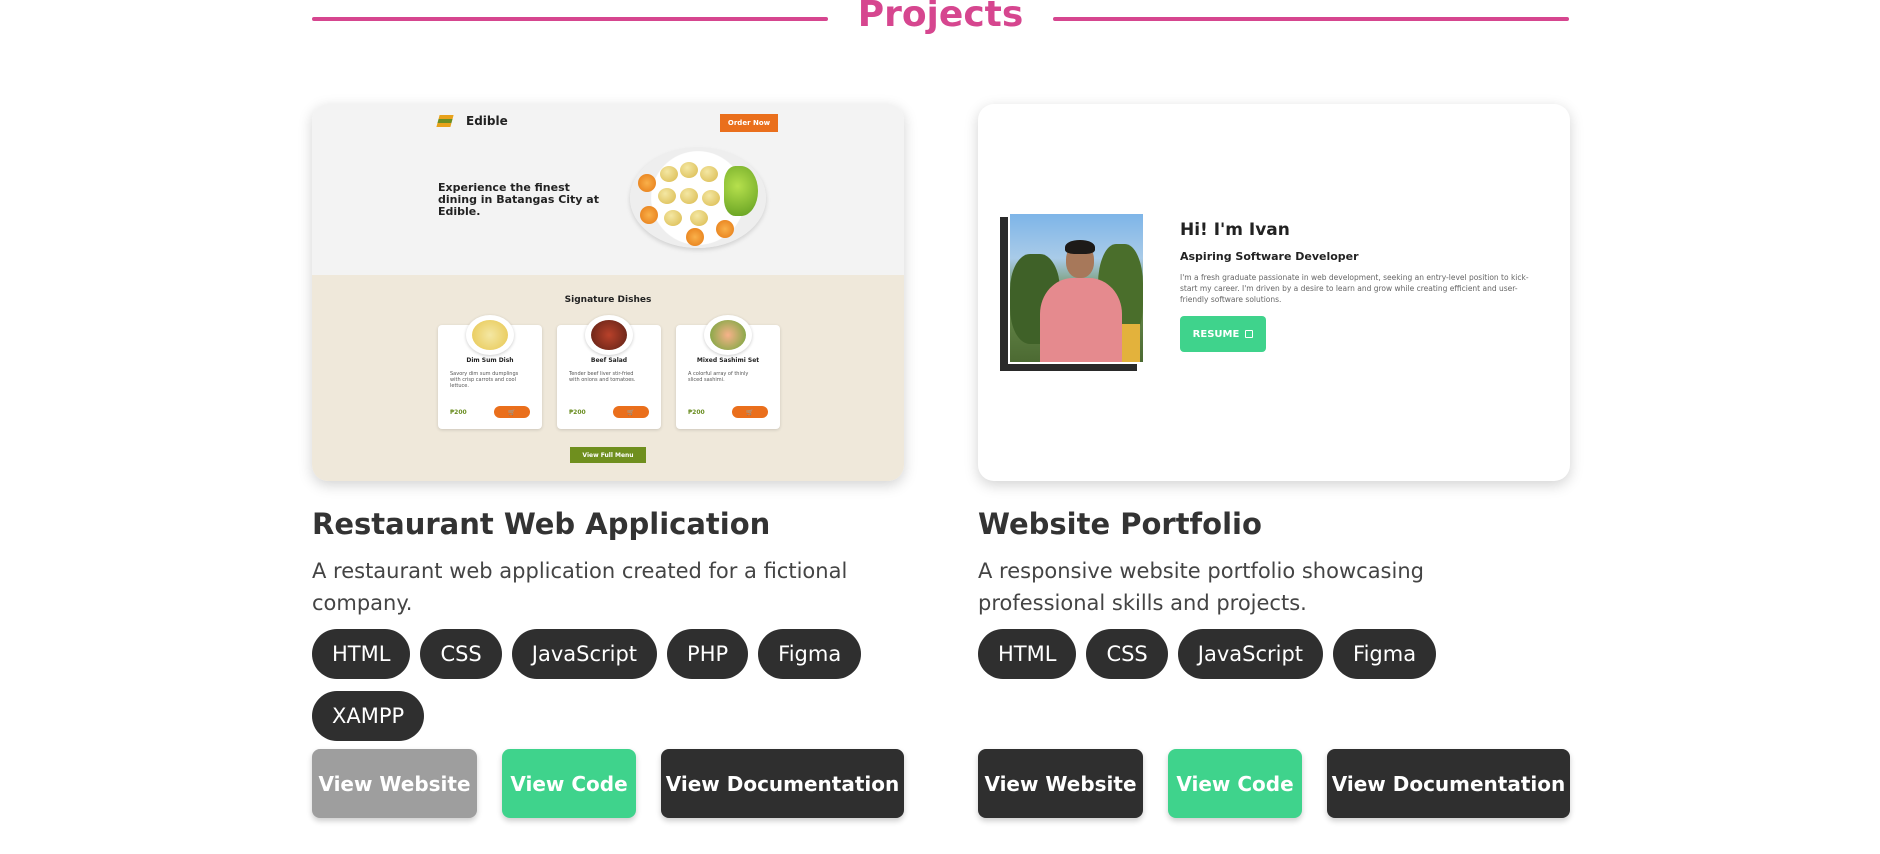 This screenshot has height=854, width=1880. What do you see at coordinates (698, 198) in the screenshot?
I see `food-plate-image` at bounding box center [698, 198].